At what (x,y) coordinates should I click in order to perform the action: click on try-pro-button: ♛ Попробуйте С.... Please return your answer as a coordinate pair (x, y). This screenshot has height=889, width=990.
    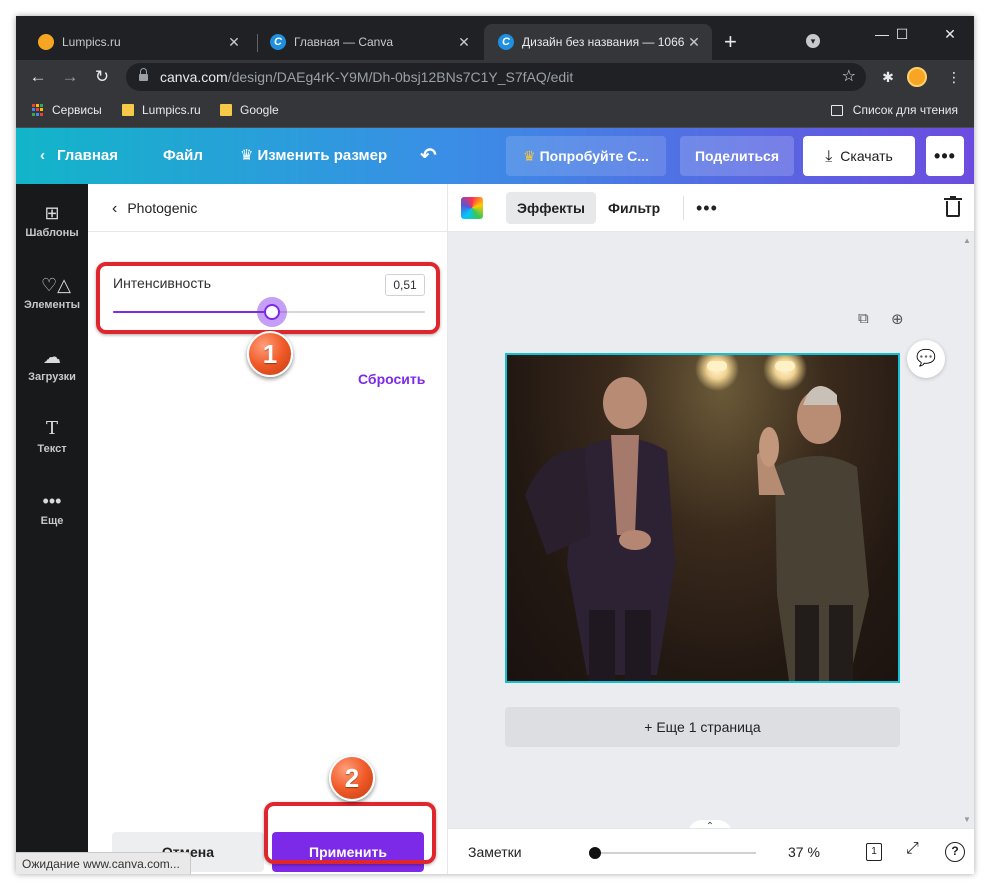
    Looking at the image, I should click on (586, 156).